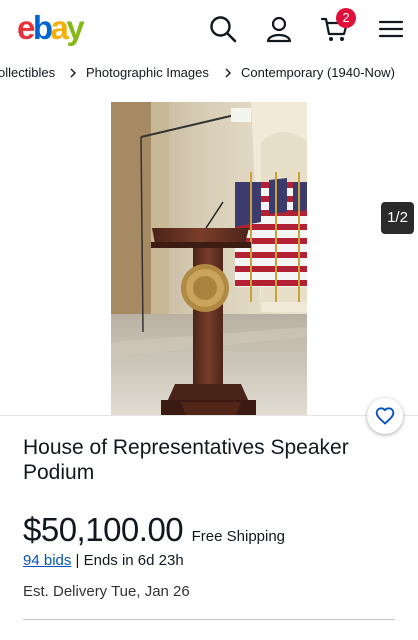 The width and height of the screenshot is (418, 640). Describe the element at coordinates (391, 29) in the screenshot. I see `hamburger-menu-icon` at that location.